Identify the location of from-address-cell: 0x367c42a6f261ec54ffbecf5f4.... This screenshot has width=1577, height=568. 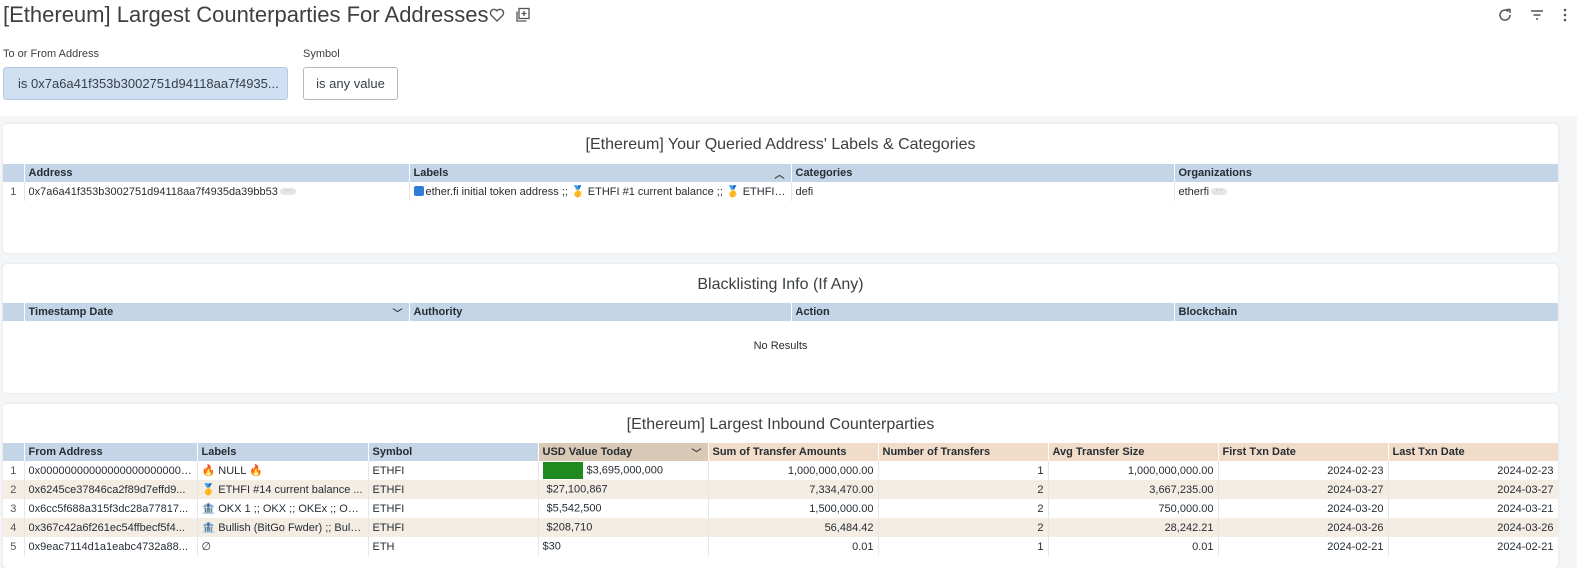
(111, 527).